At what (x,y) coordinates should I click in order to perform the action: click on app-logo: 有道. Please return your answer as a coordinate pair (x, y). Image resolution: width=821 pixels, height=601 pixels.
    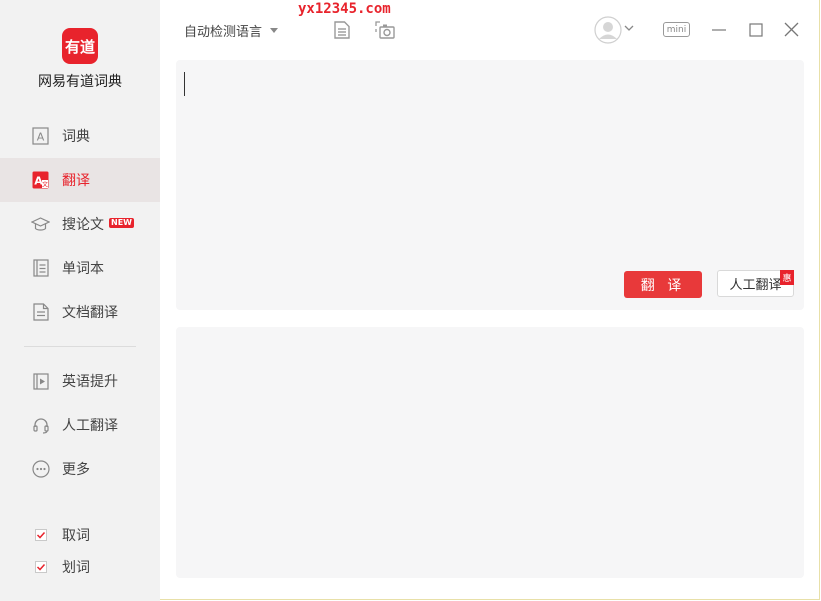
    Looking at the image, I should click on (80, 46).